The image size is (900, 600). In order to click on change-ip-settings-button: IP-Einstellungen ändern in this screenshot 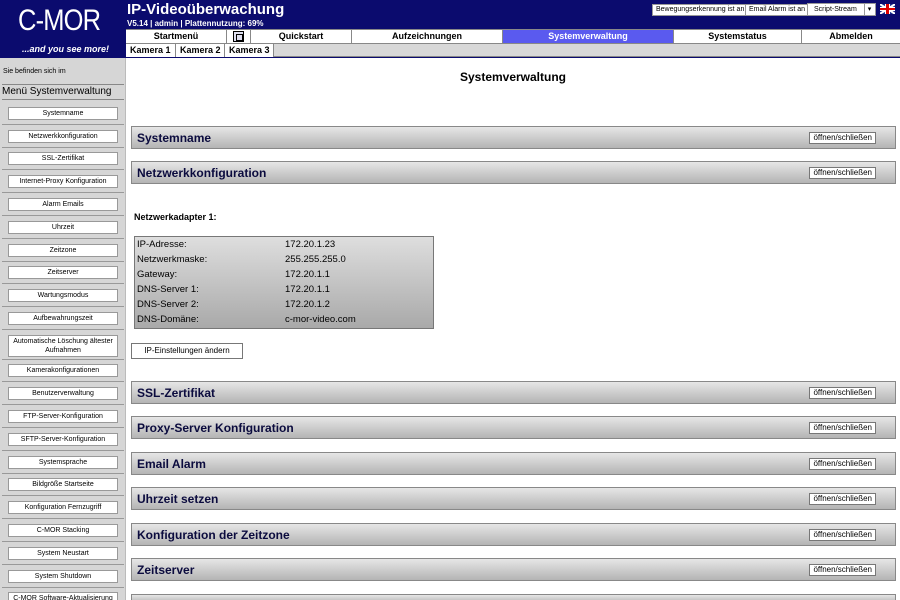, I will do `click(187, 351)`.